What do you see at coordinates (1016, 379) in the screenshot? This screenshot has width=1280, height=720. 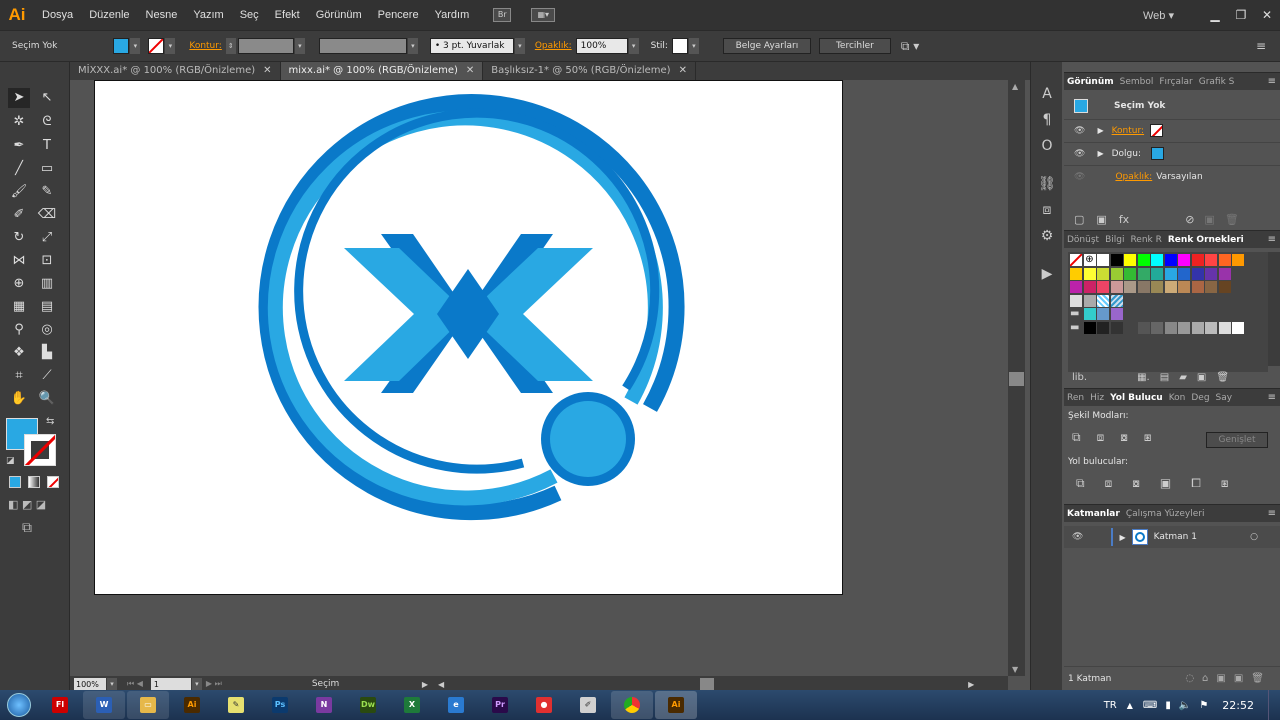 I see `vertical-scroll-thumb` at bounding box center [1016, 379].